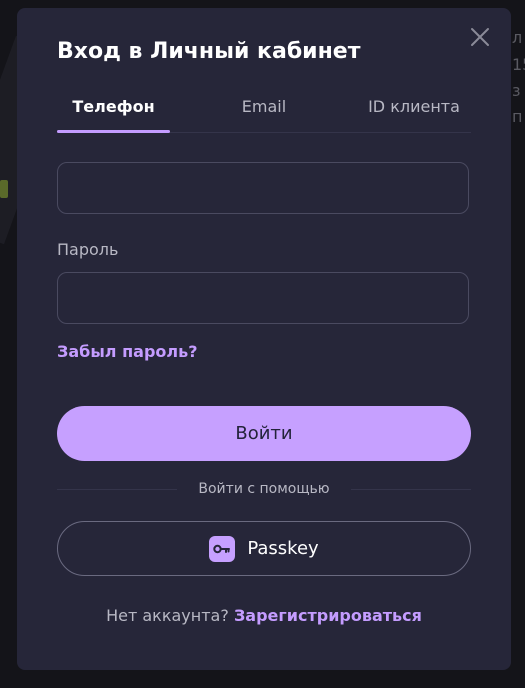 Image resolution: width=525 pixels, height=688 pixels. I want to click on phone-input, so click(263, 188).